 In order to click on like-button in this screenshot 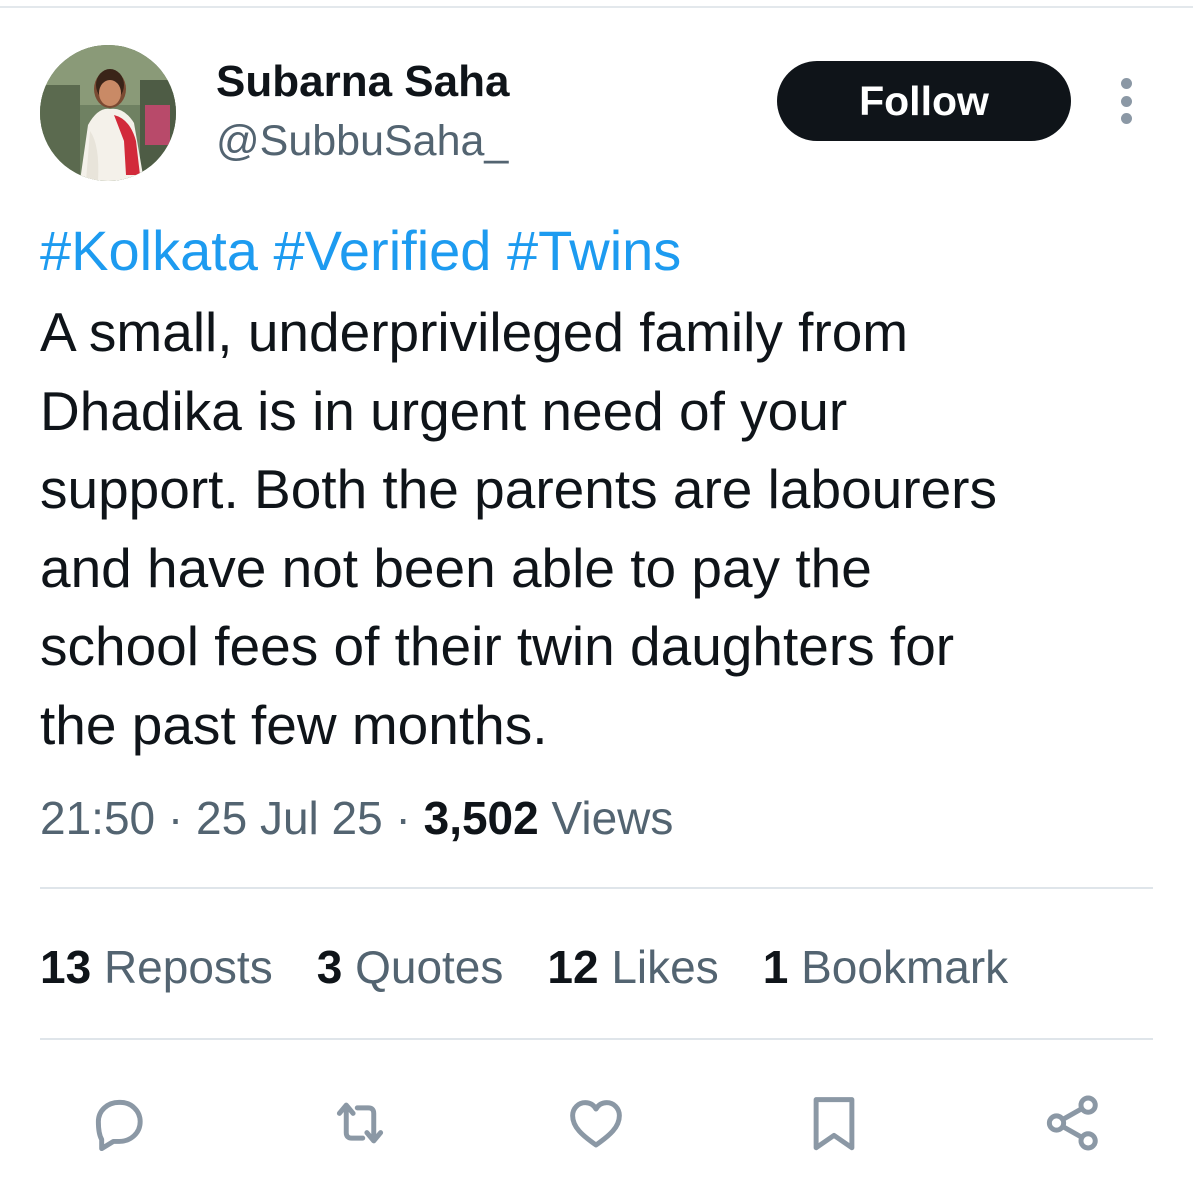, I will do `click(596, 1123)`.